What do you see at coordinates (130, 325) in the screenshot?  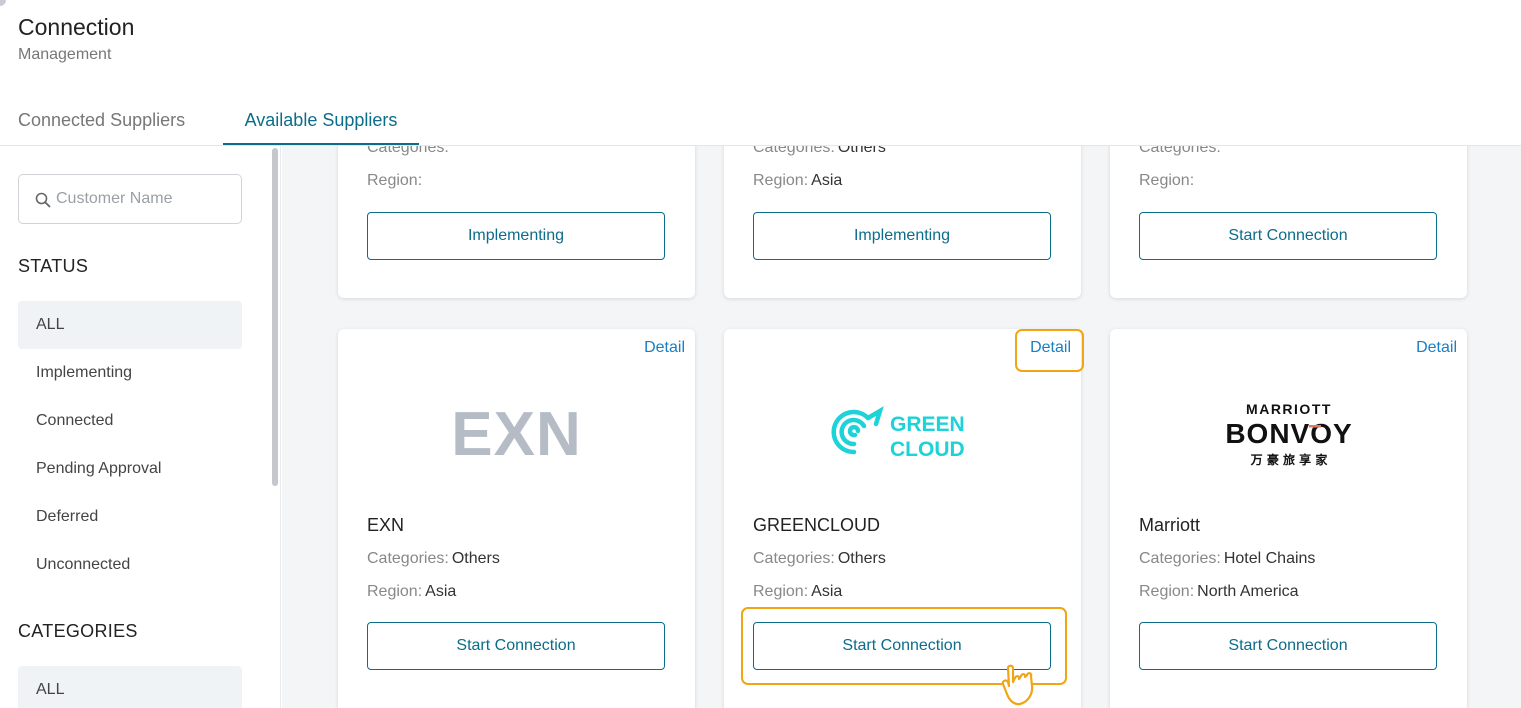 I see `status-filter-all: ALL` at bounding box center [130, 325].